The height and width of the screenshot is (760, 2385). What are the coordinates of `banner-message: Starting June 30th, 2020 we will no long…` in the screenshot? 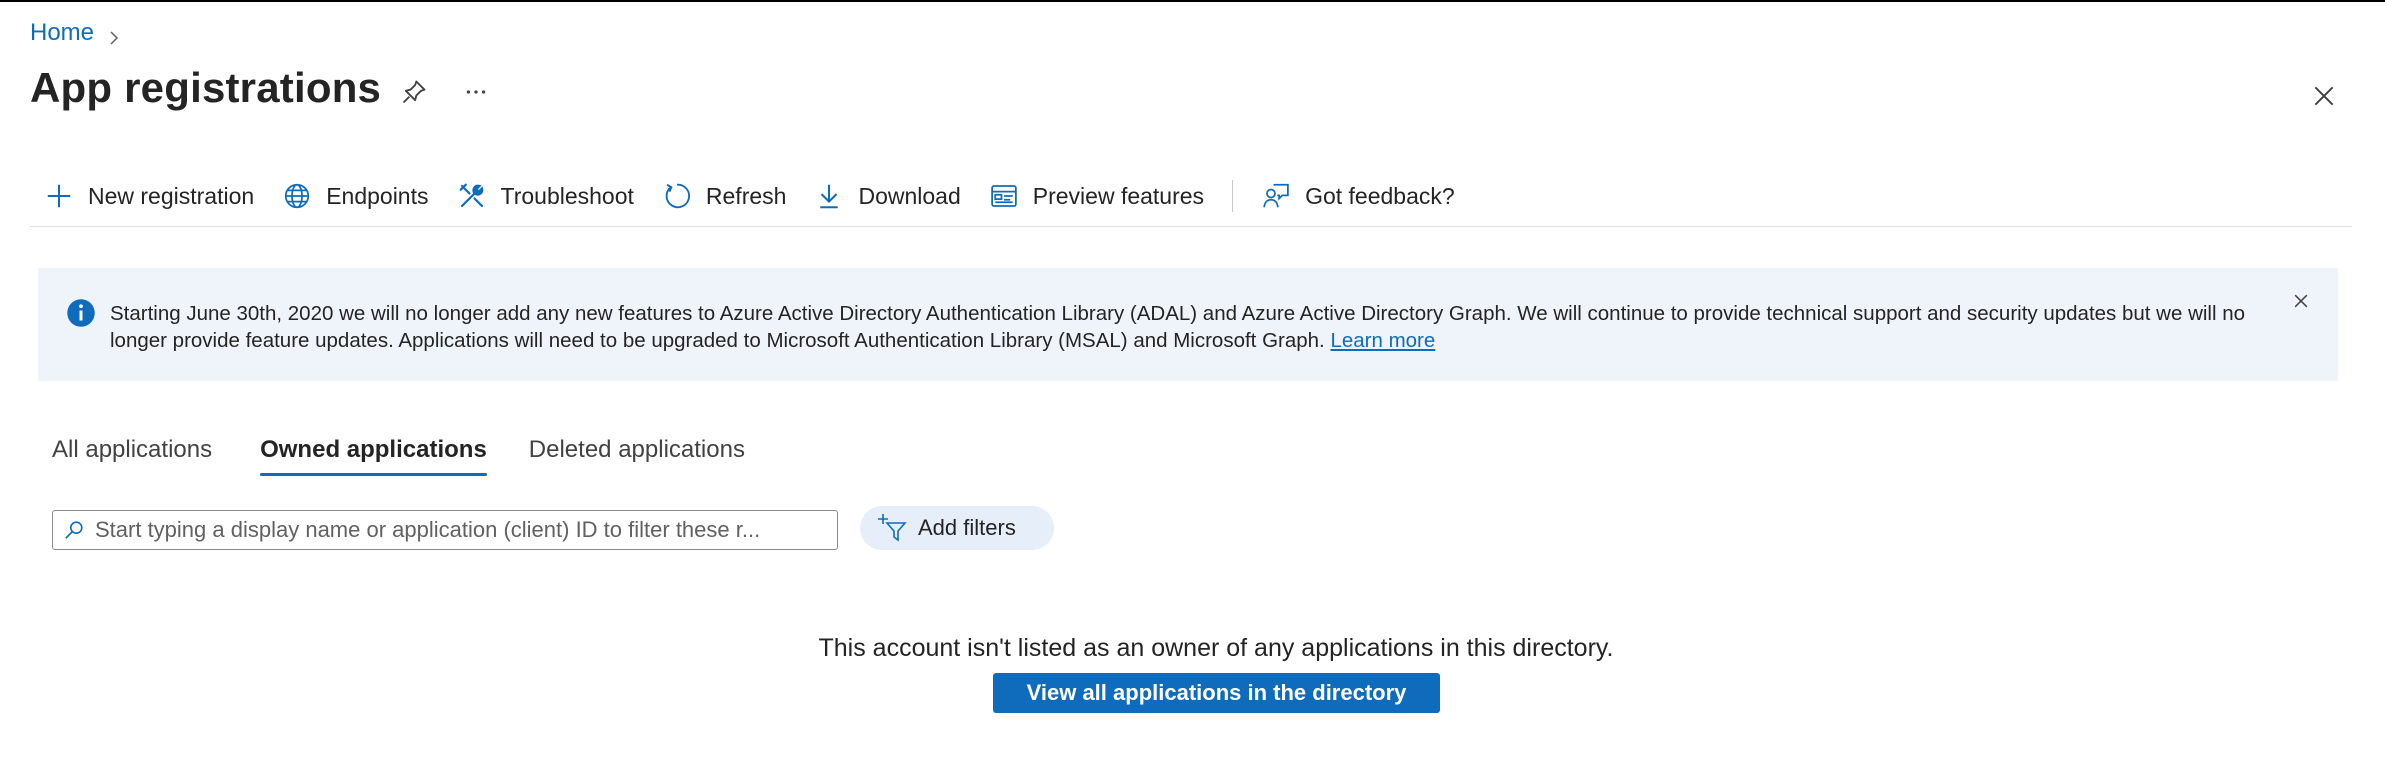 It's located at (1178, 327).